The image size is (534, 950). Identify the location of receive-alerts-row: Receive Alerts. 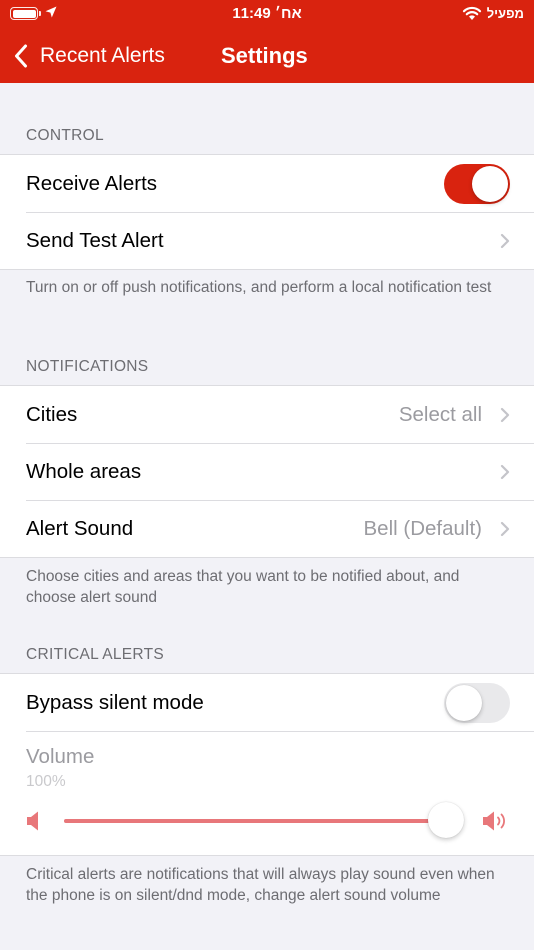
(267, 183).